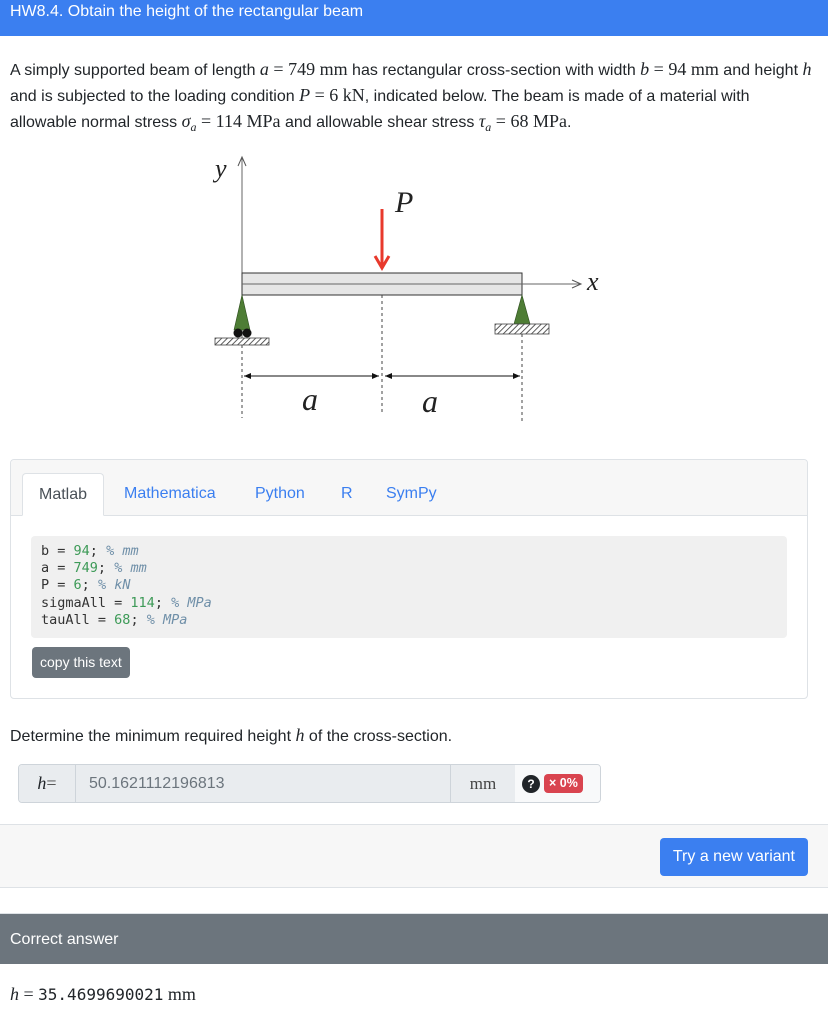 Image resolution: width=828 pixels, height=1024 pixels. I want to click on question-footer: Try a new variant, so click(414, 856).